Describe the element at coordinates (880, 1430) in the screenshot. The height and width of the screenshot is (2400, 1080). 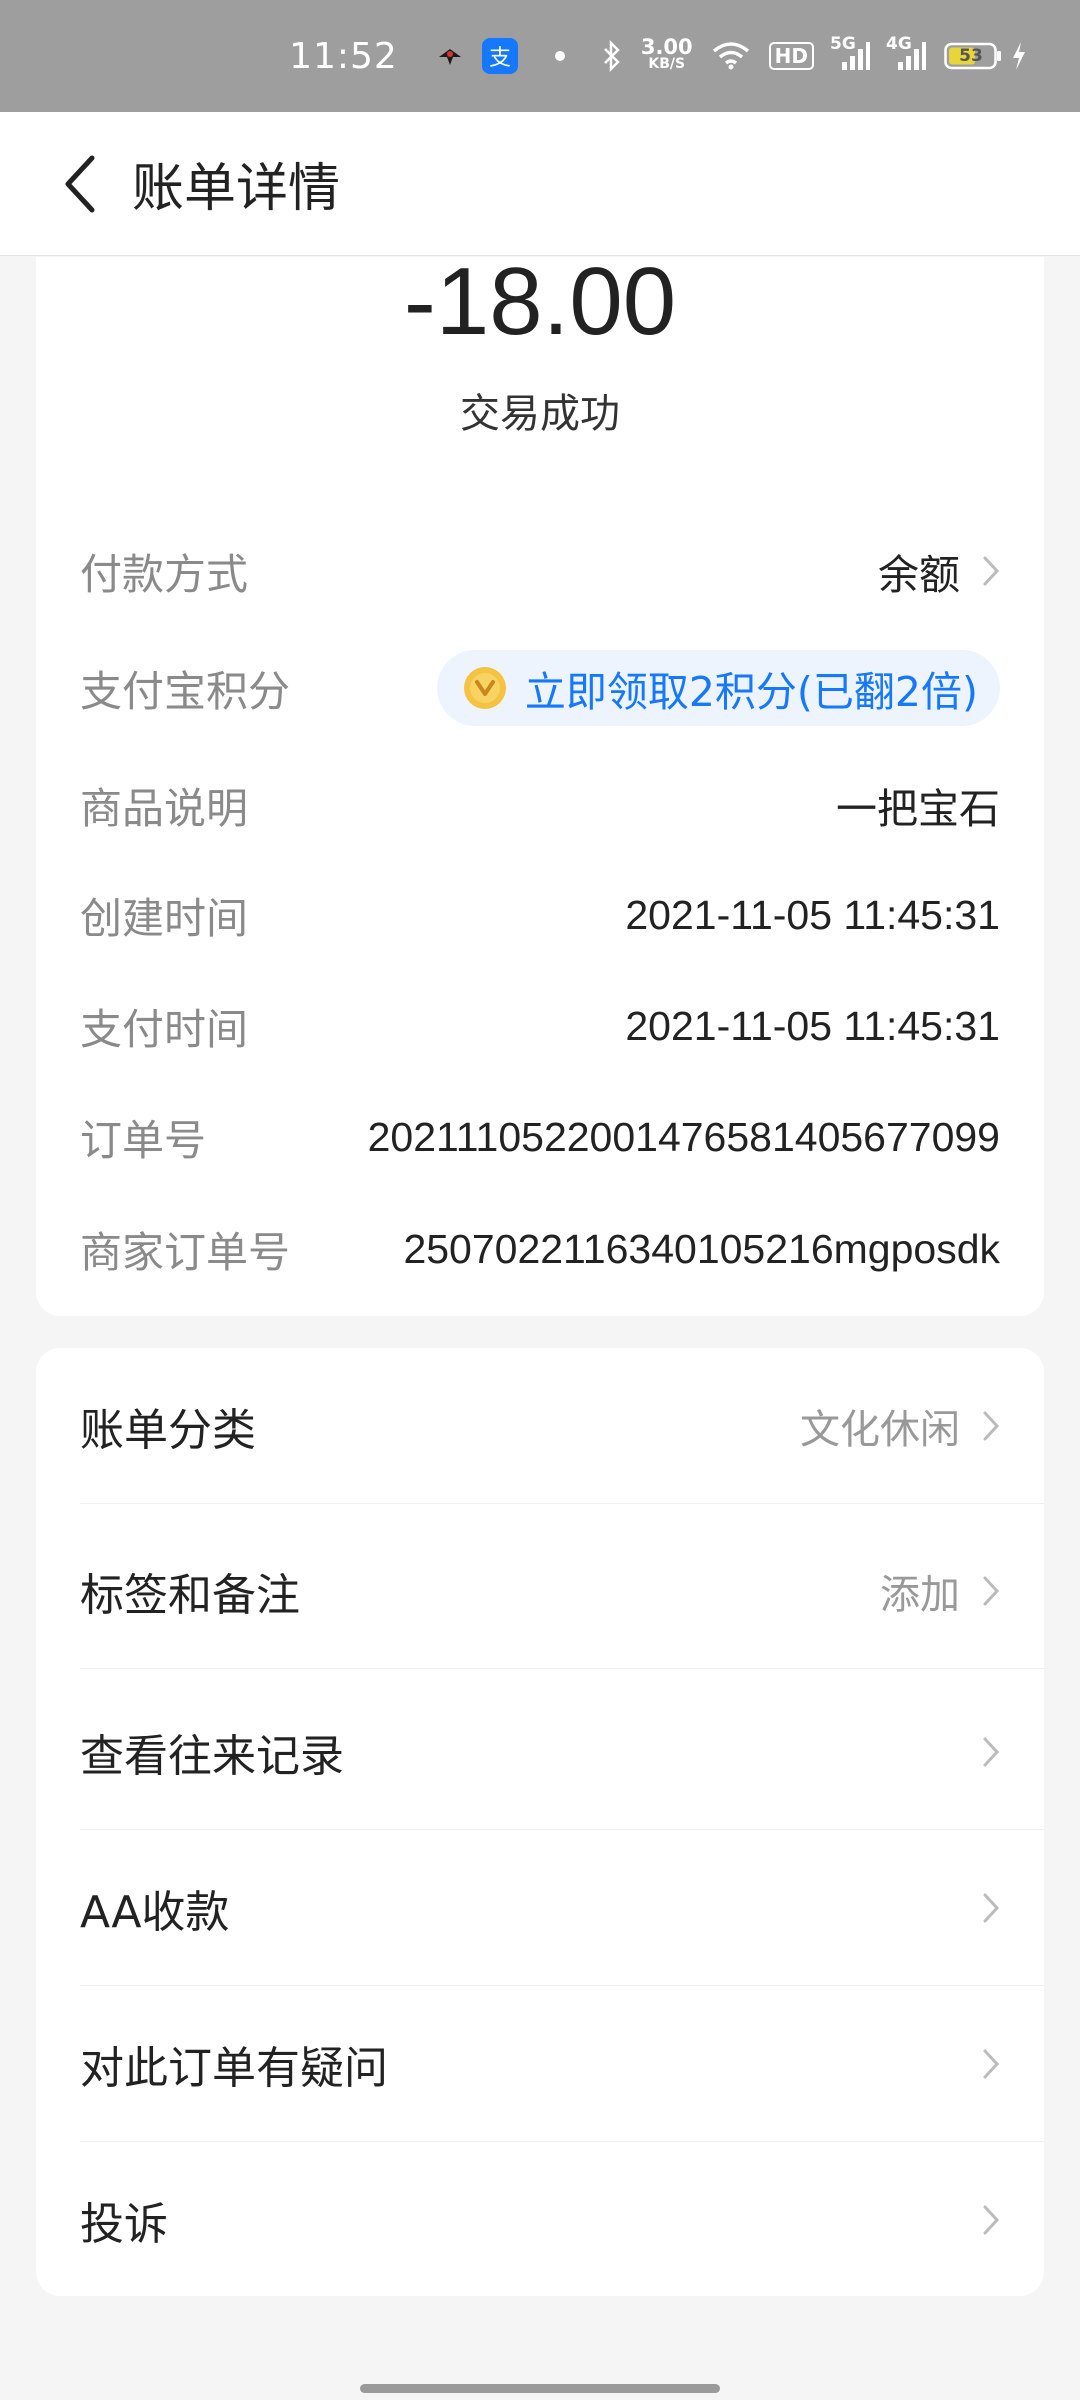
I see `bill-category-value: 文化休闲` at that location.